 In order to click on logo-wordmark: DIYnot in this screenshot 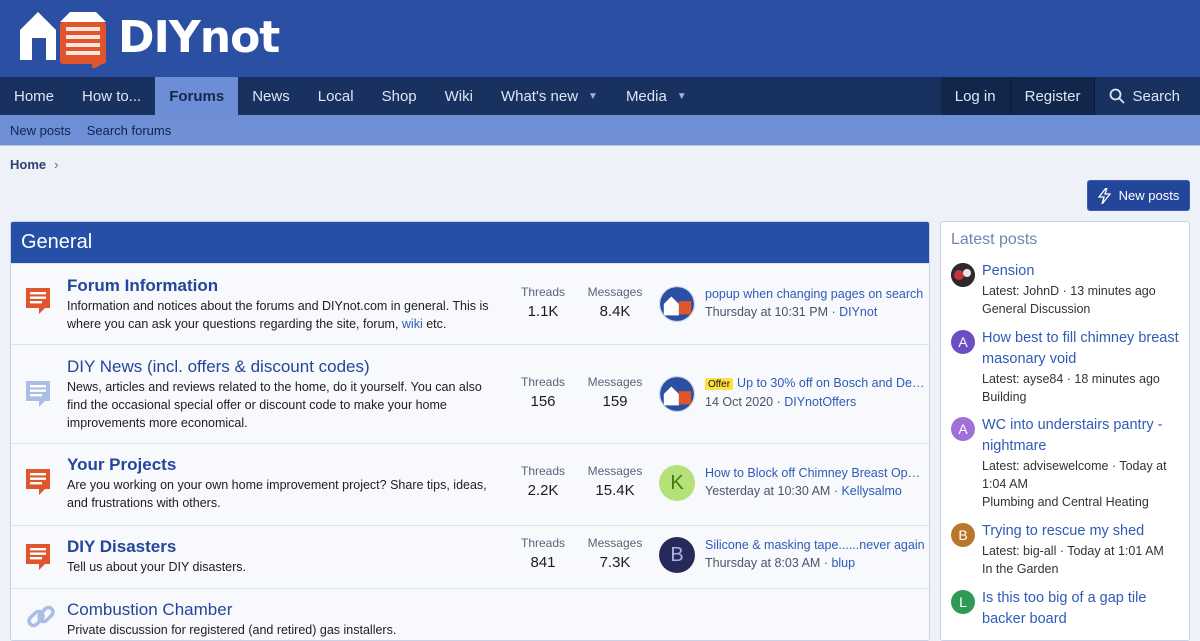, I will do `click(199, 37)`.